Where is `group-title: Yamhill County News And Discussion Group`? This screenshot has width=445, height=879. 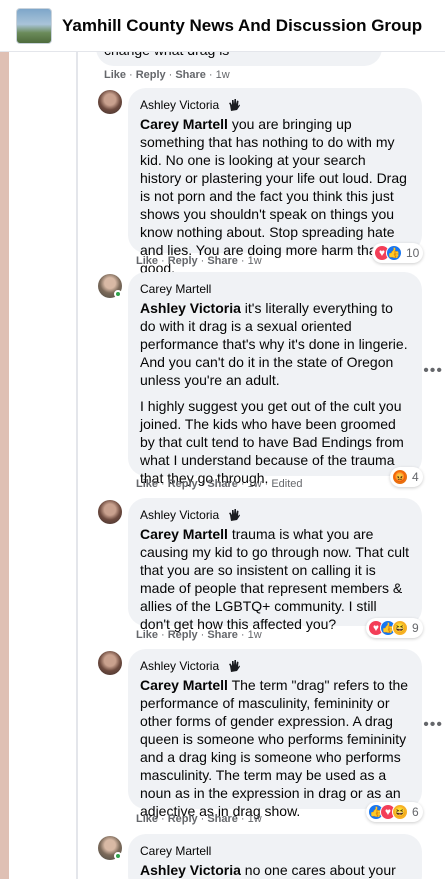 group-title: Yamhill County News And Discussion Group is located at coordinates (242, 26).